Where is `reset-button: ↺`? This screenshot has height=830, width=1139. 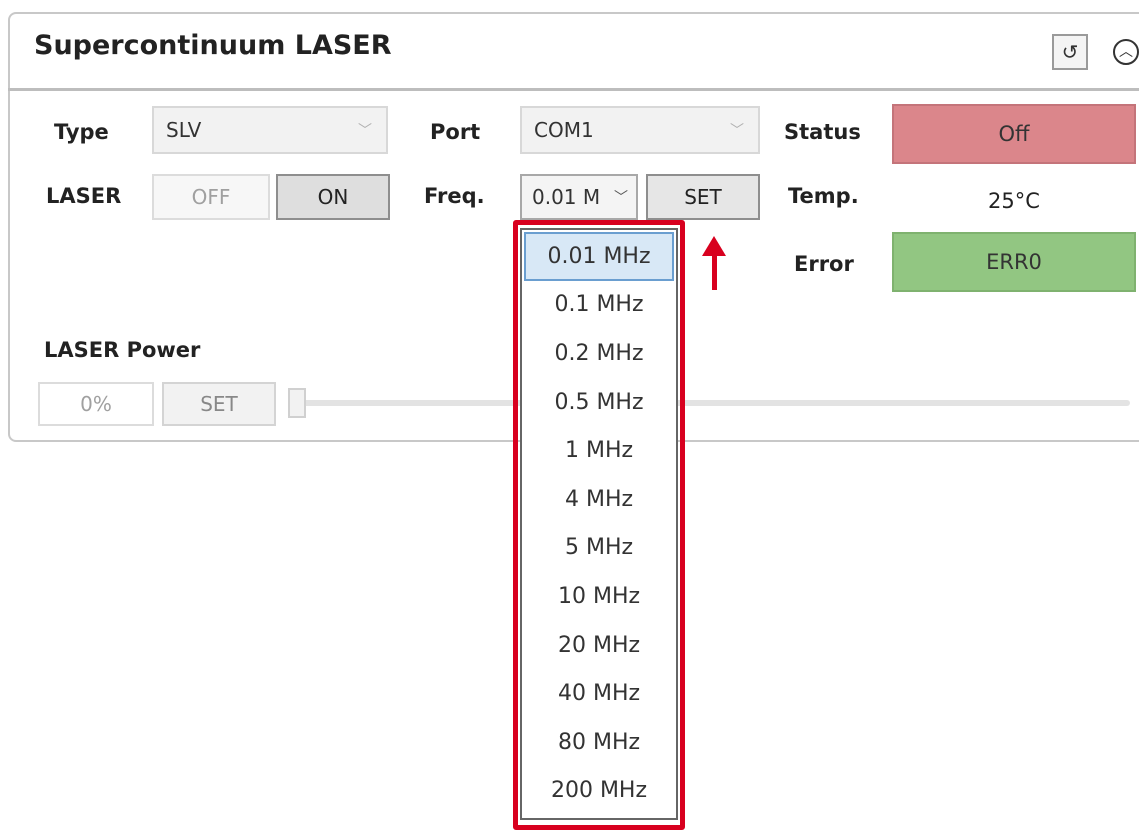
reset-button: ↺ is located at coordinates (1070, 52).